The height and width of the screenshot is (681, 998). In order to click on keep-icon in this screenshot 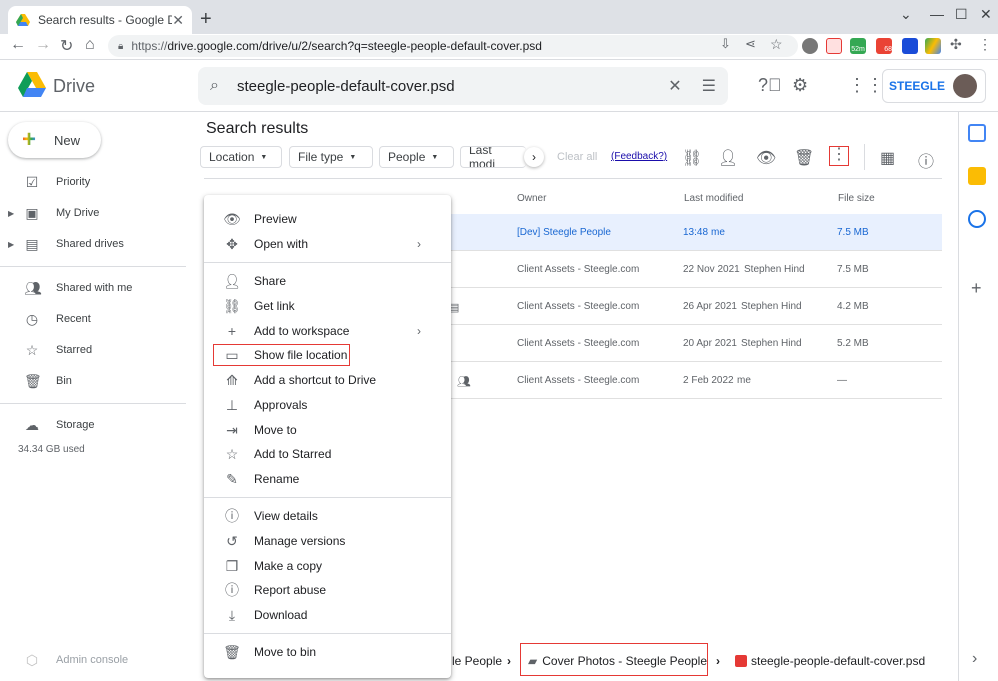, I will do `click(977, 176)`.